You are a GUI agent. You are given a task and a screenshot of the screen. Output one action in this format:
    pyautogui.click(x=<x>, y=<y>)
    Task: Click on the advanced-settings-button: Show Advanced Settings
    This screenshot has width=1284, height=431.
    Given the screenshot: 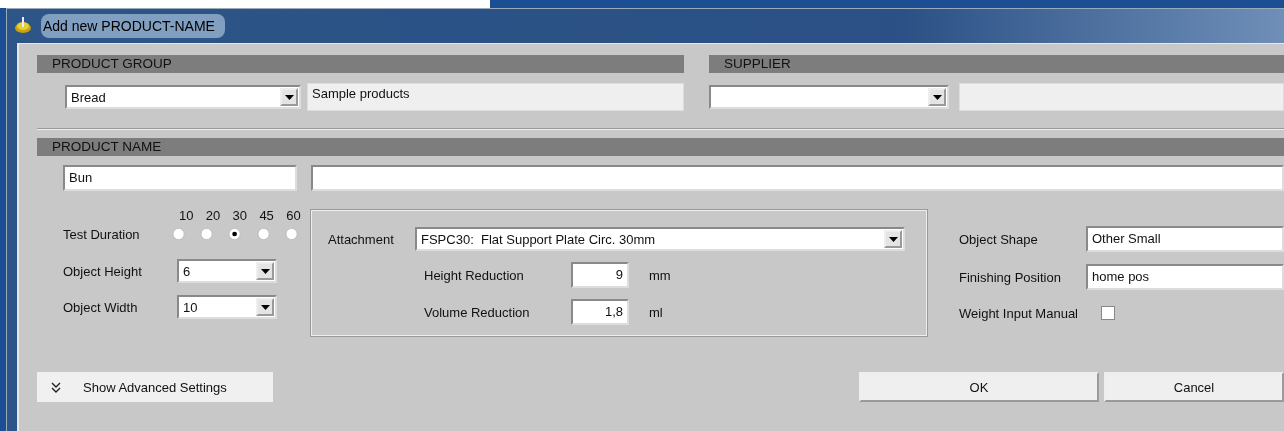 What is the action you would take?
    pyautogui.click(x=155, y=387)
    